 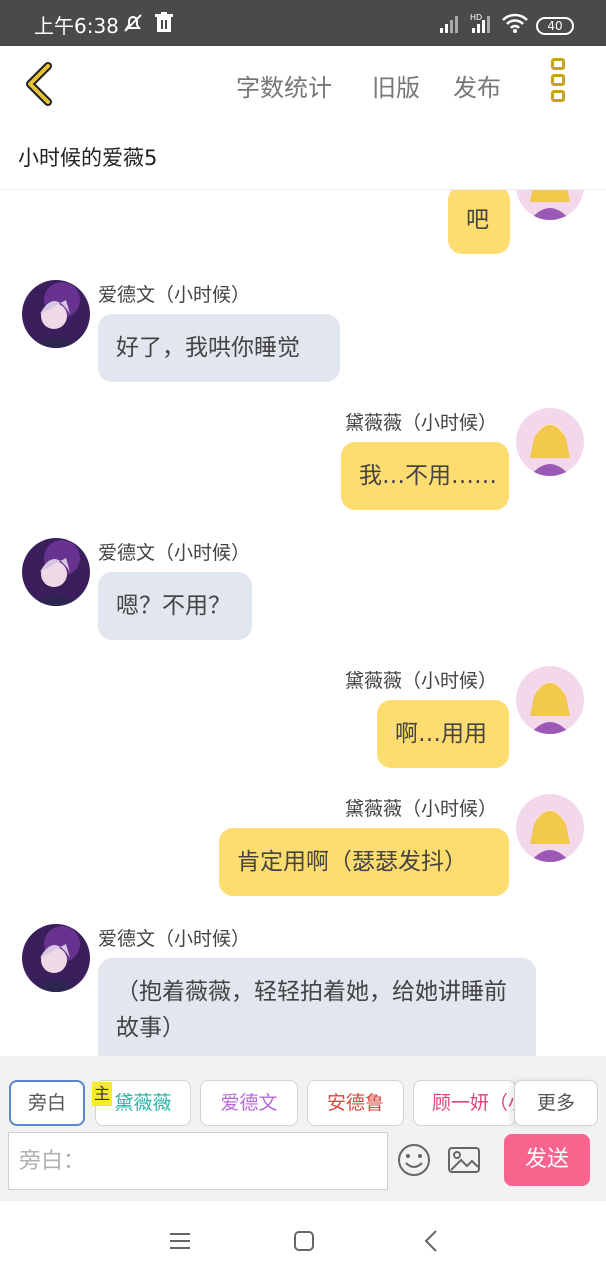 I want to click on signal-icon, so click(x=452, y=25).